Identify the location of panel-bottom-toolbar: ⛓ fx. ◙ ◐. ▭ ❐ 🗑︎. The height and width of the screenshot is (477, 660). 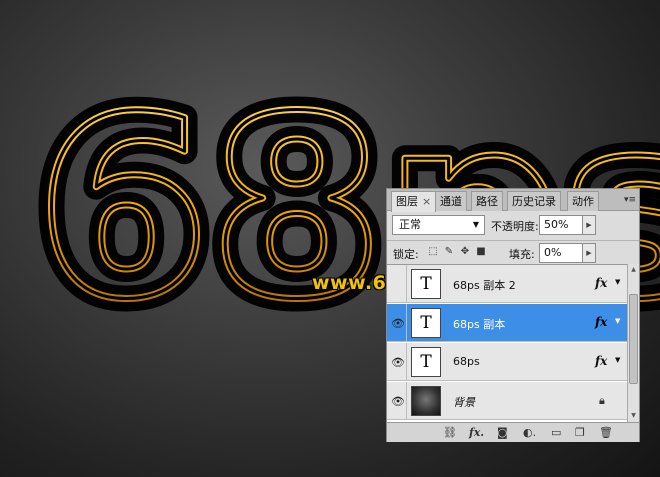
(513, 432).